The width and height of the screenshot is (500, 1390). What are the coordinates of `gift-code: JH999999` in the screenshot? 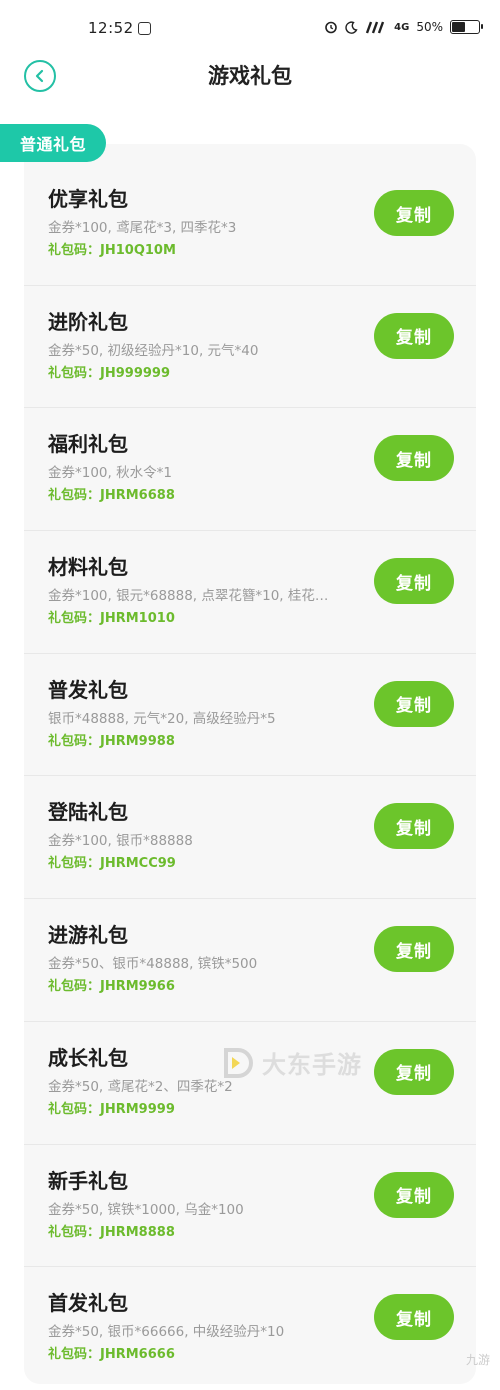 It's located at (135, 373).